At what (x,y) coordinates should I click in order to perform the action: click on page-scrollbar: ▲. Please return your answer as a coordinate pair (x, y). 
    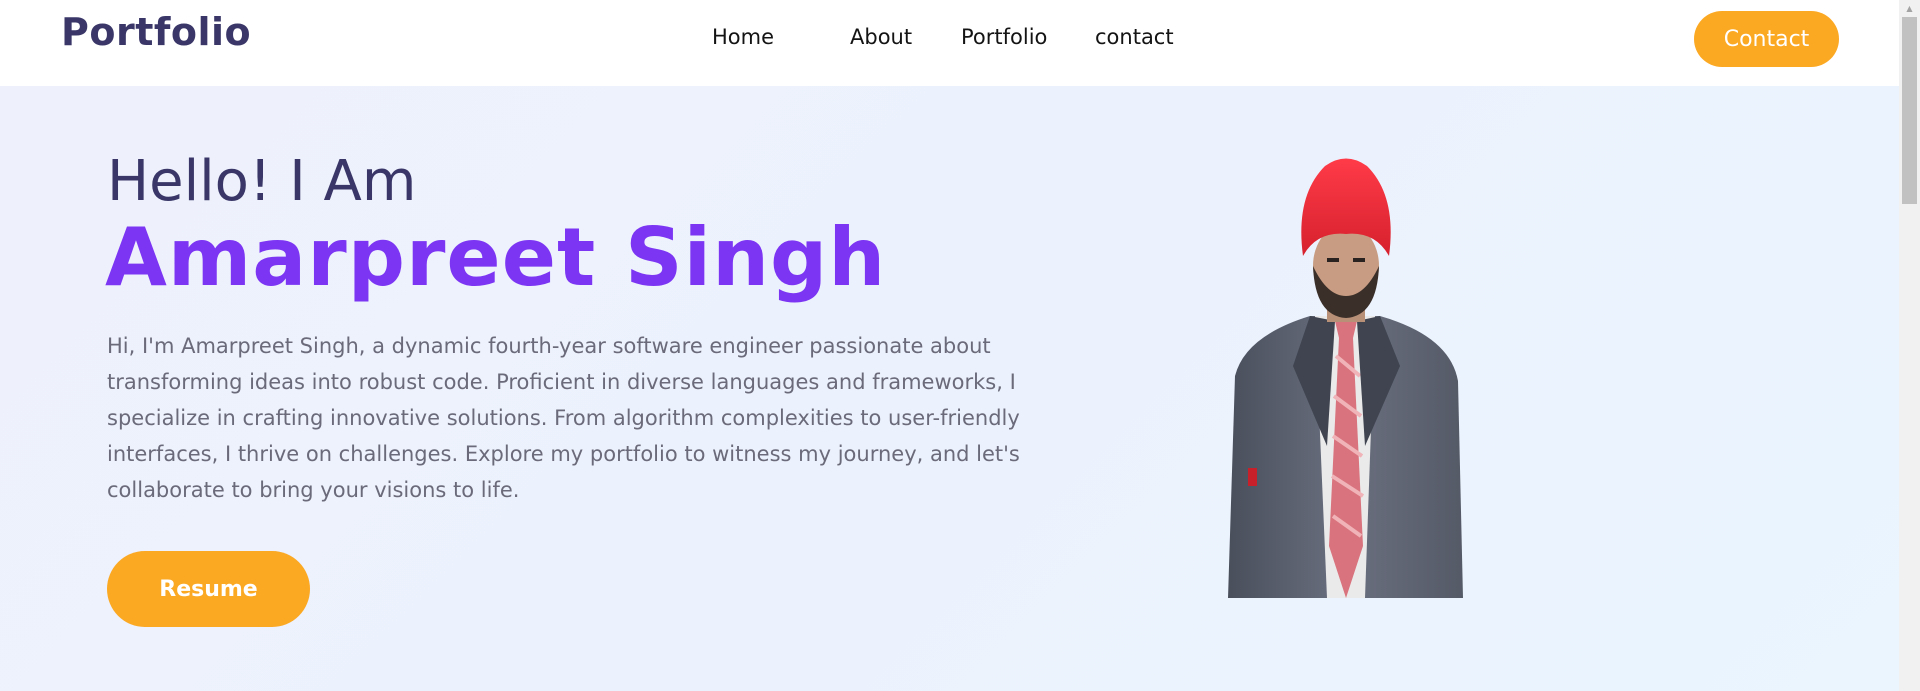
    Looking at the image, I should click on (1909, 345).